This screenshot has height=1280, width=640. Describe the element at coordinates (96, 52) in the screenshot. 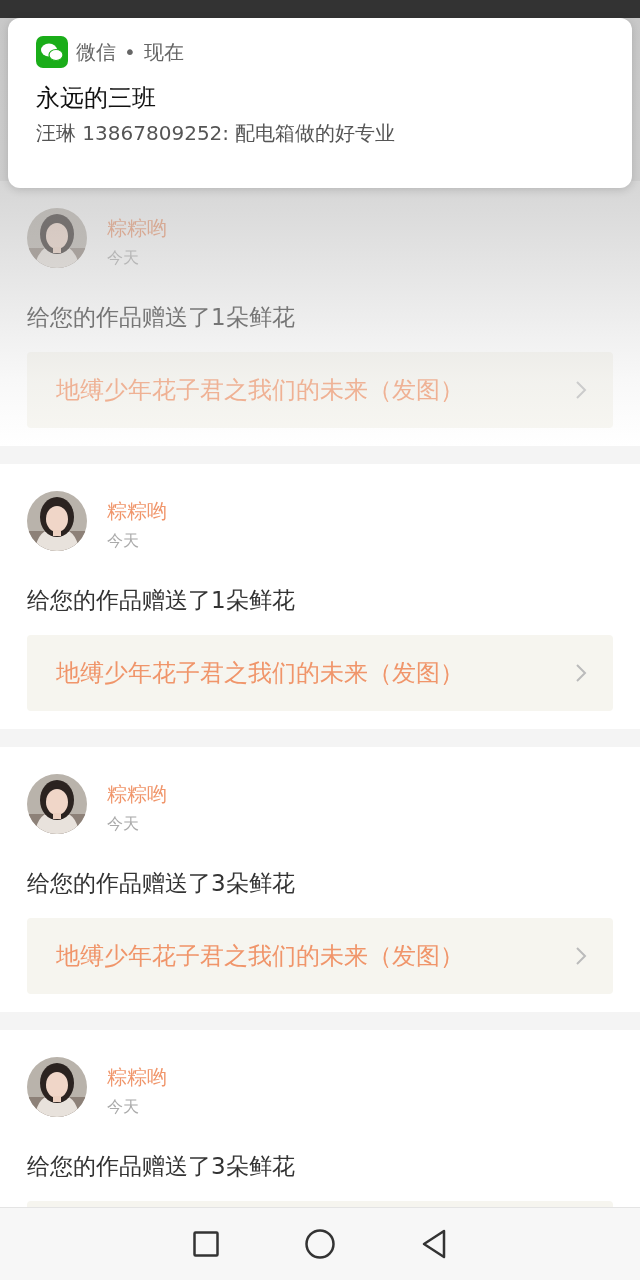

I see `app-name: 微信` at that location.